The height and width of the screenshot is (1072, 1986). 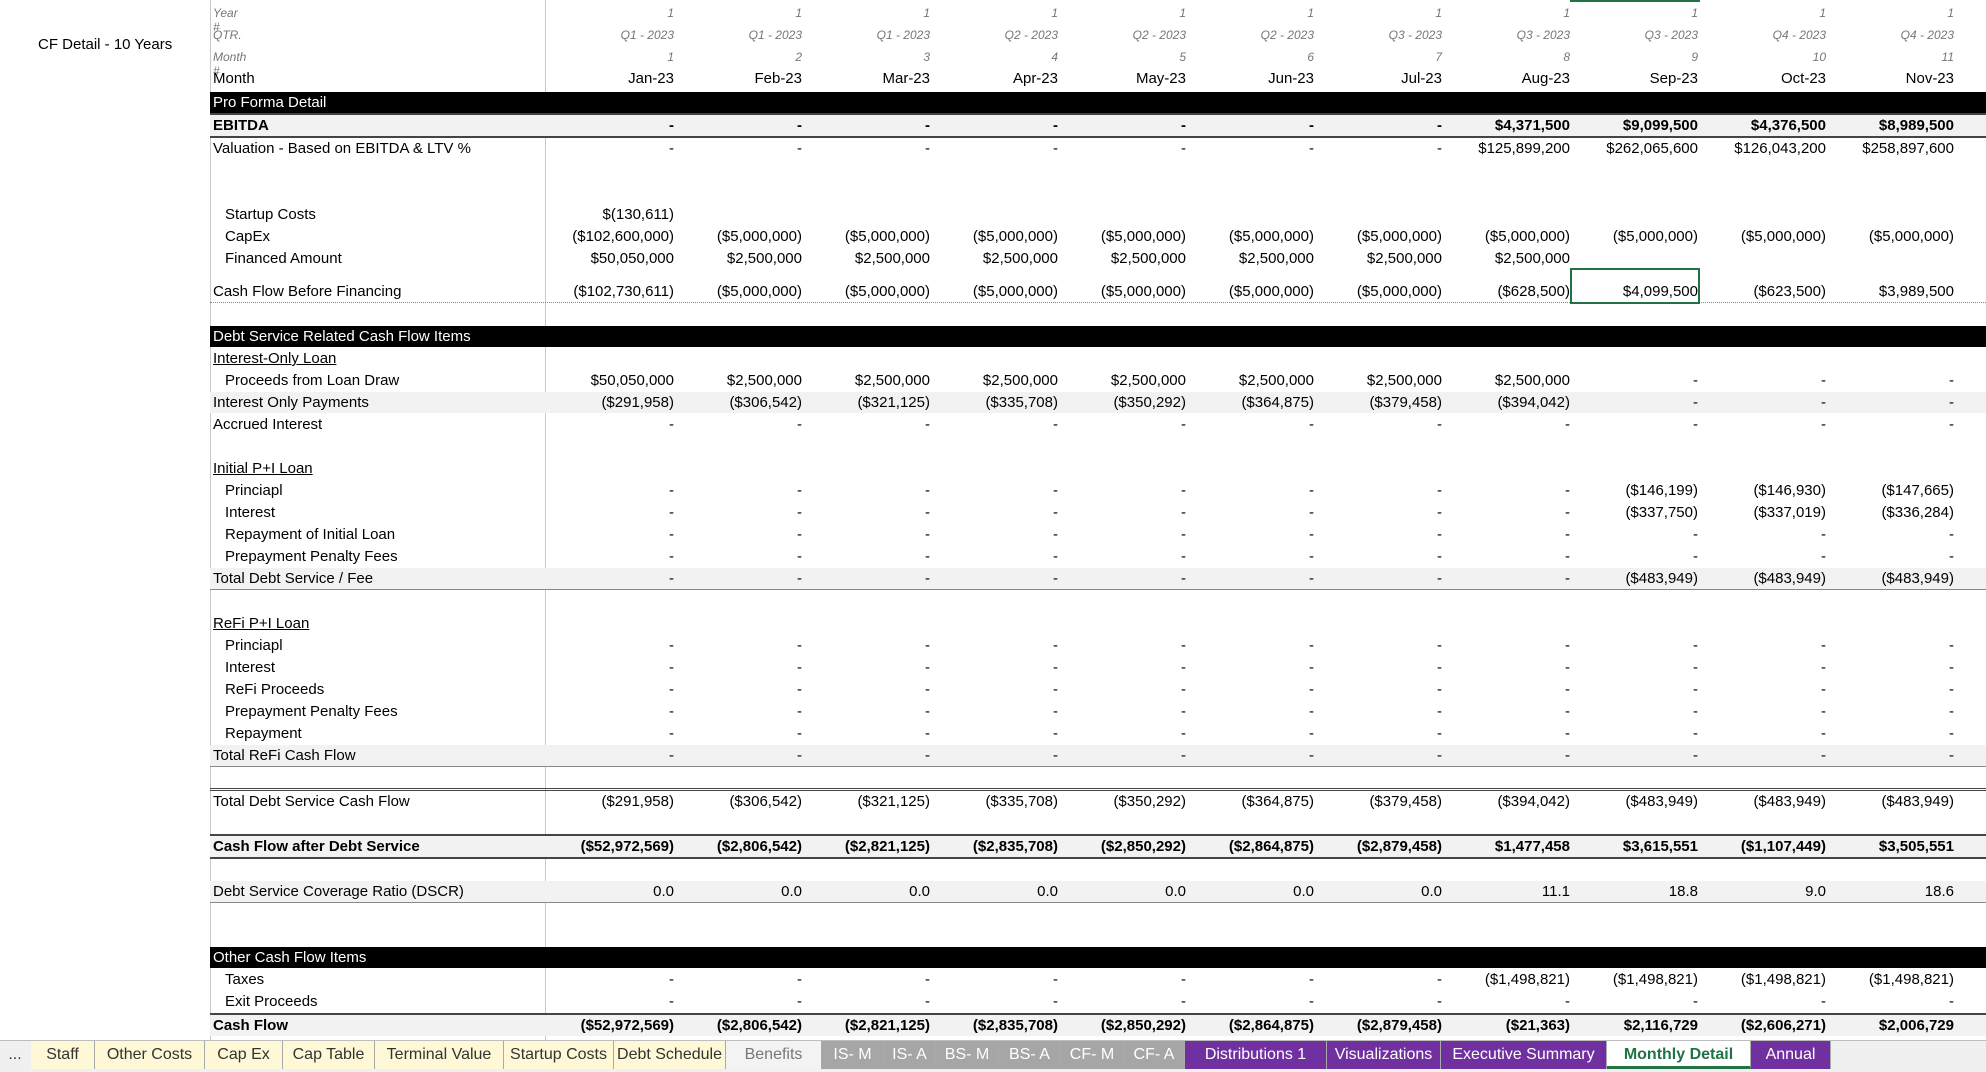 I want to click on cell-io_payments: -, so click(x=1633, y=402).